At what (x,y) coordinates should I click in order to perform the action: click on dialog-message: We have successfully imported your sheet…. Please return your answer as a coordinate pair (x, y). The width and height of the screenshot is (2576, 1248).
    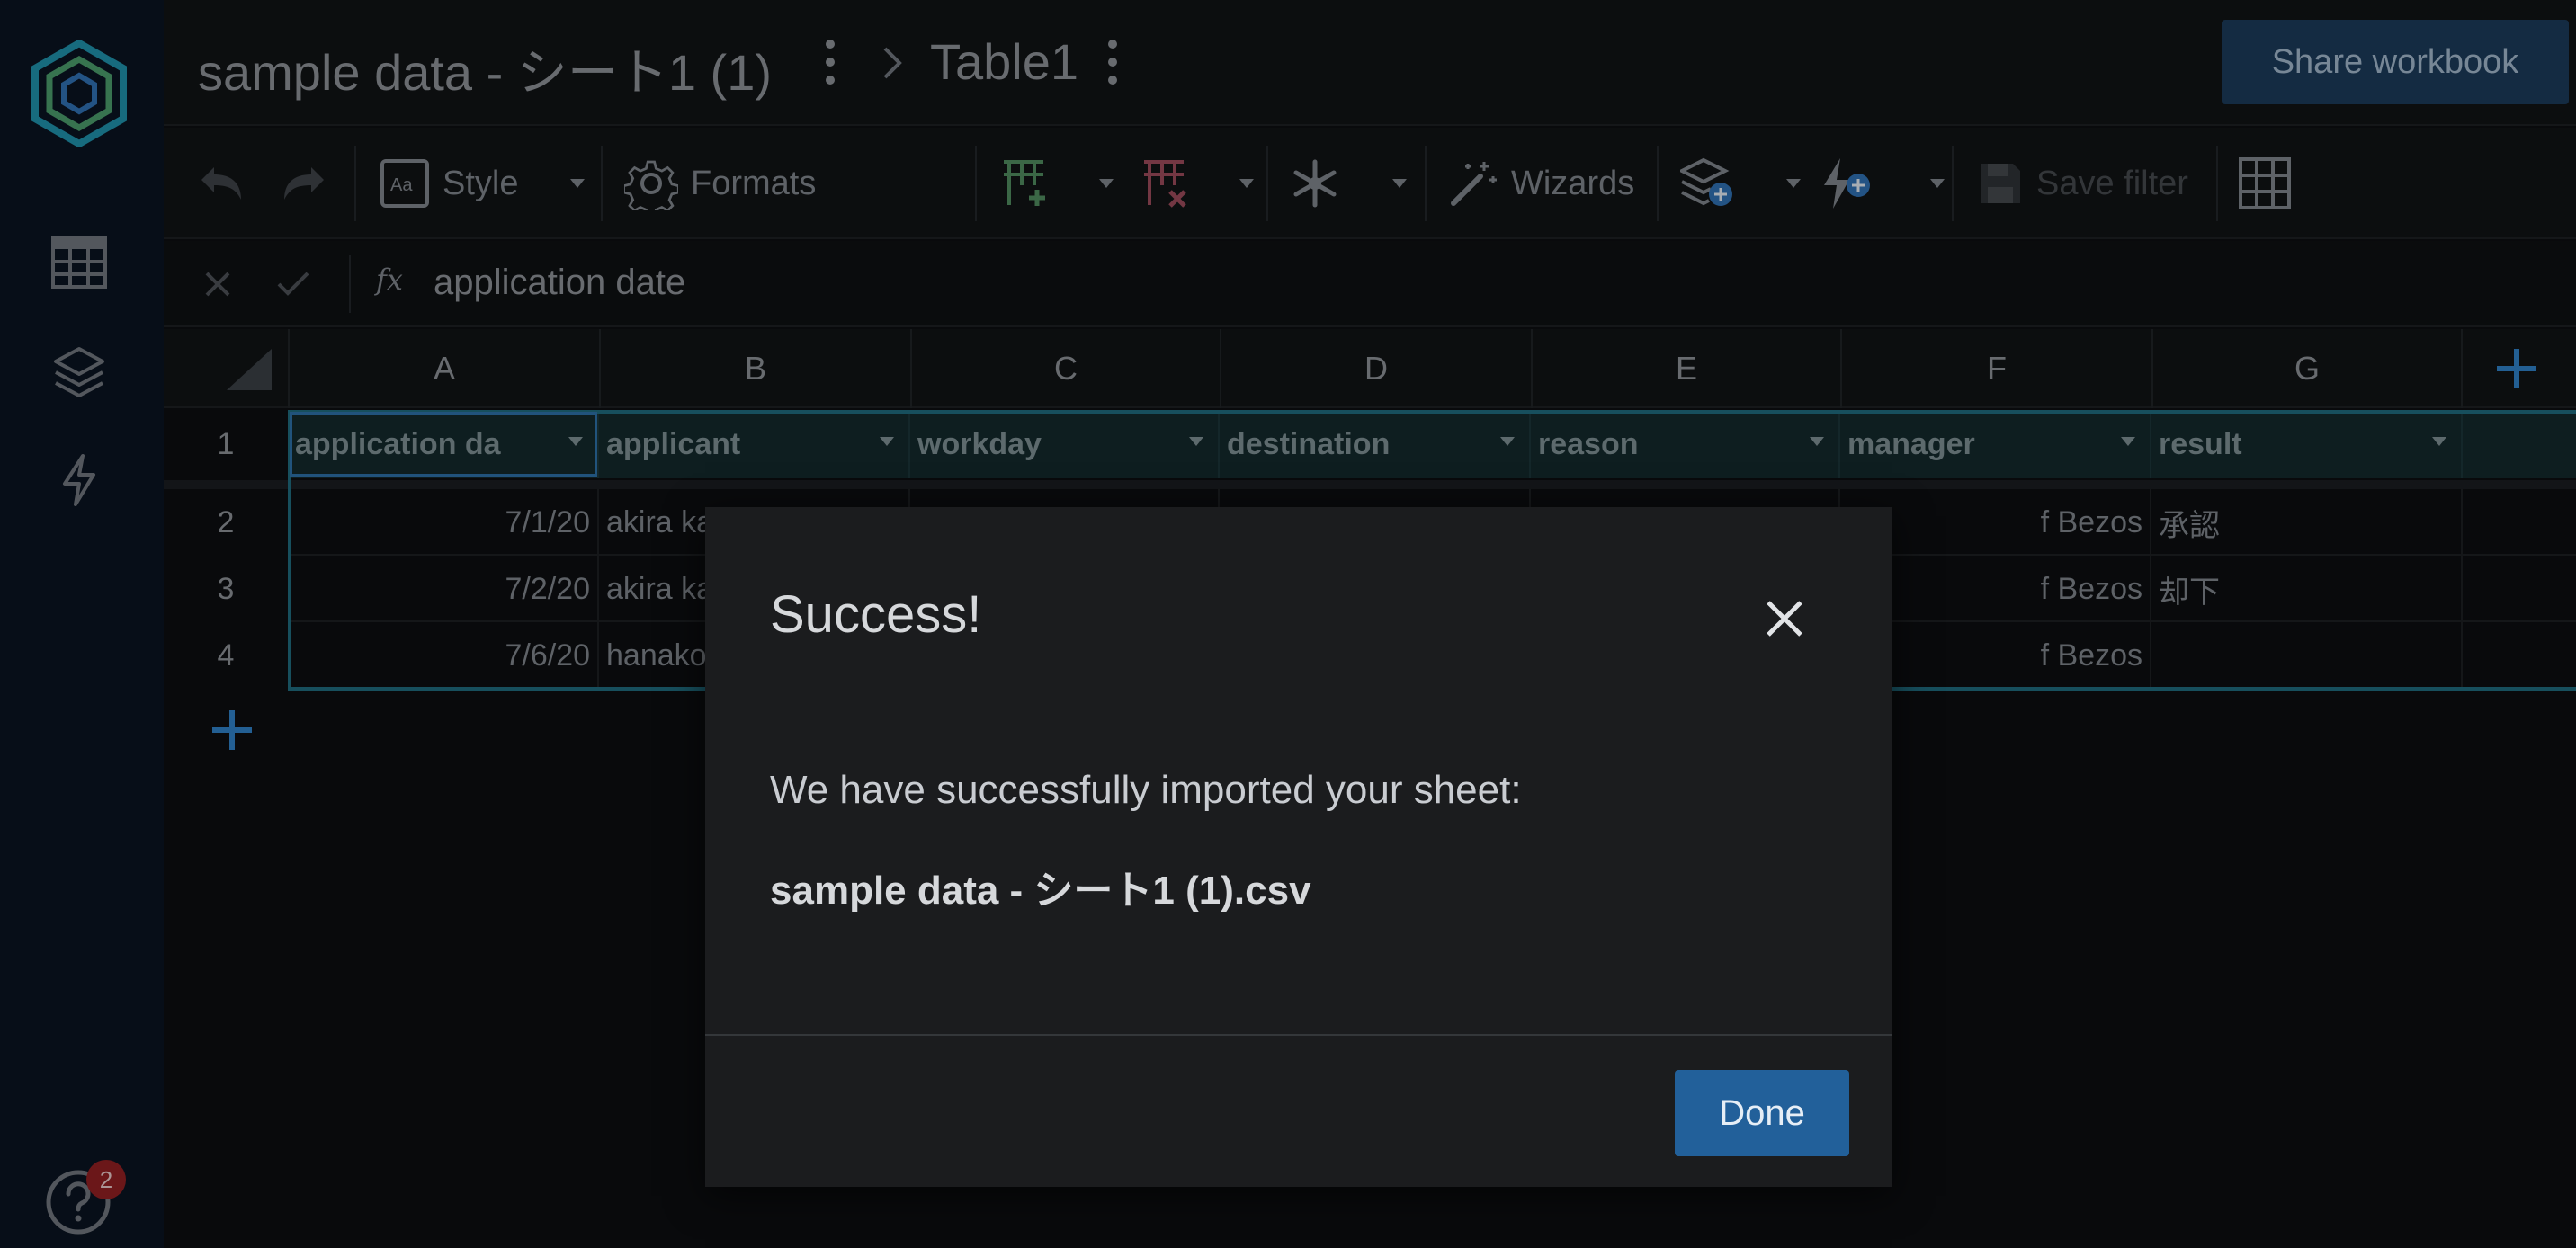
    Looking at the image, I should click on (1146, 790).